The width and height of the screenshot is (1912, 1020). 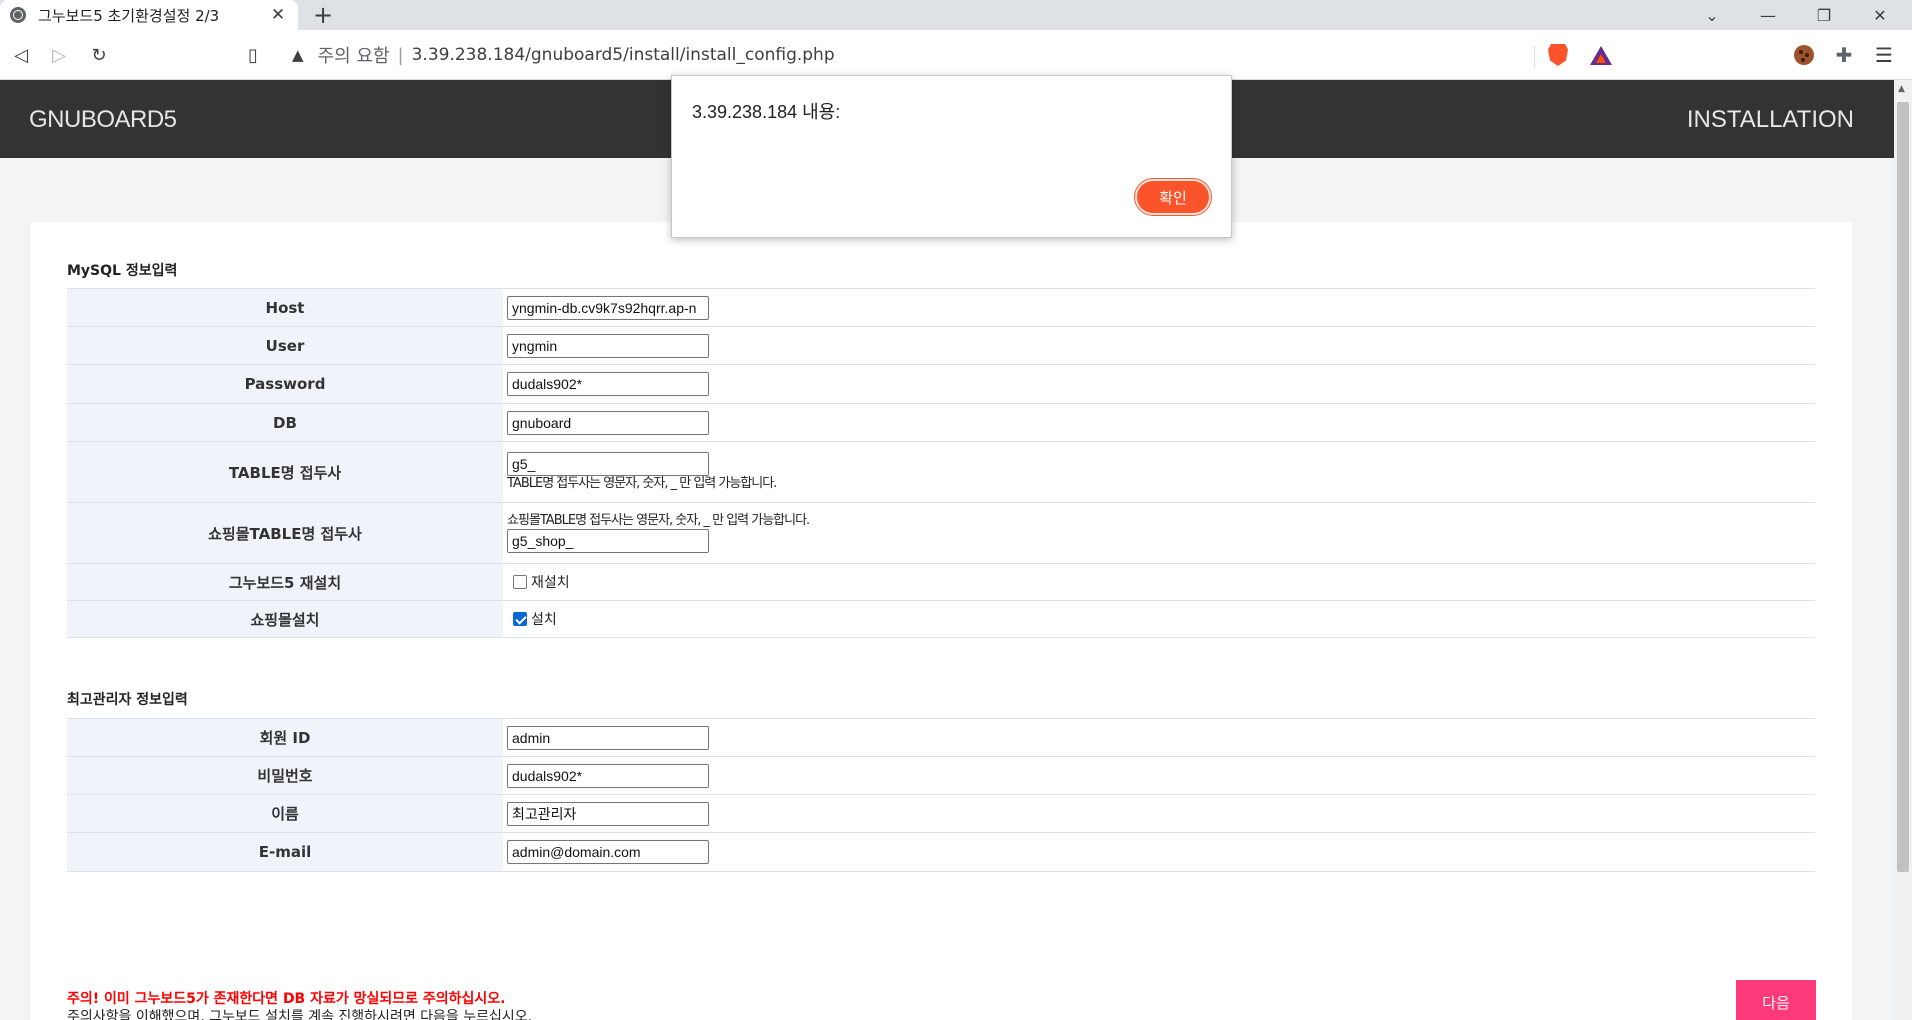 I want to click on brave-shield-icon, so click(x=1558, y=55).